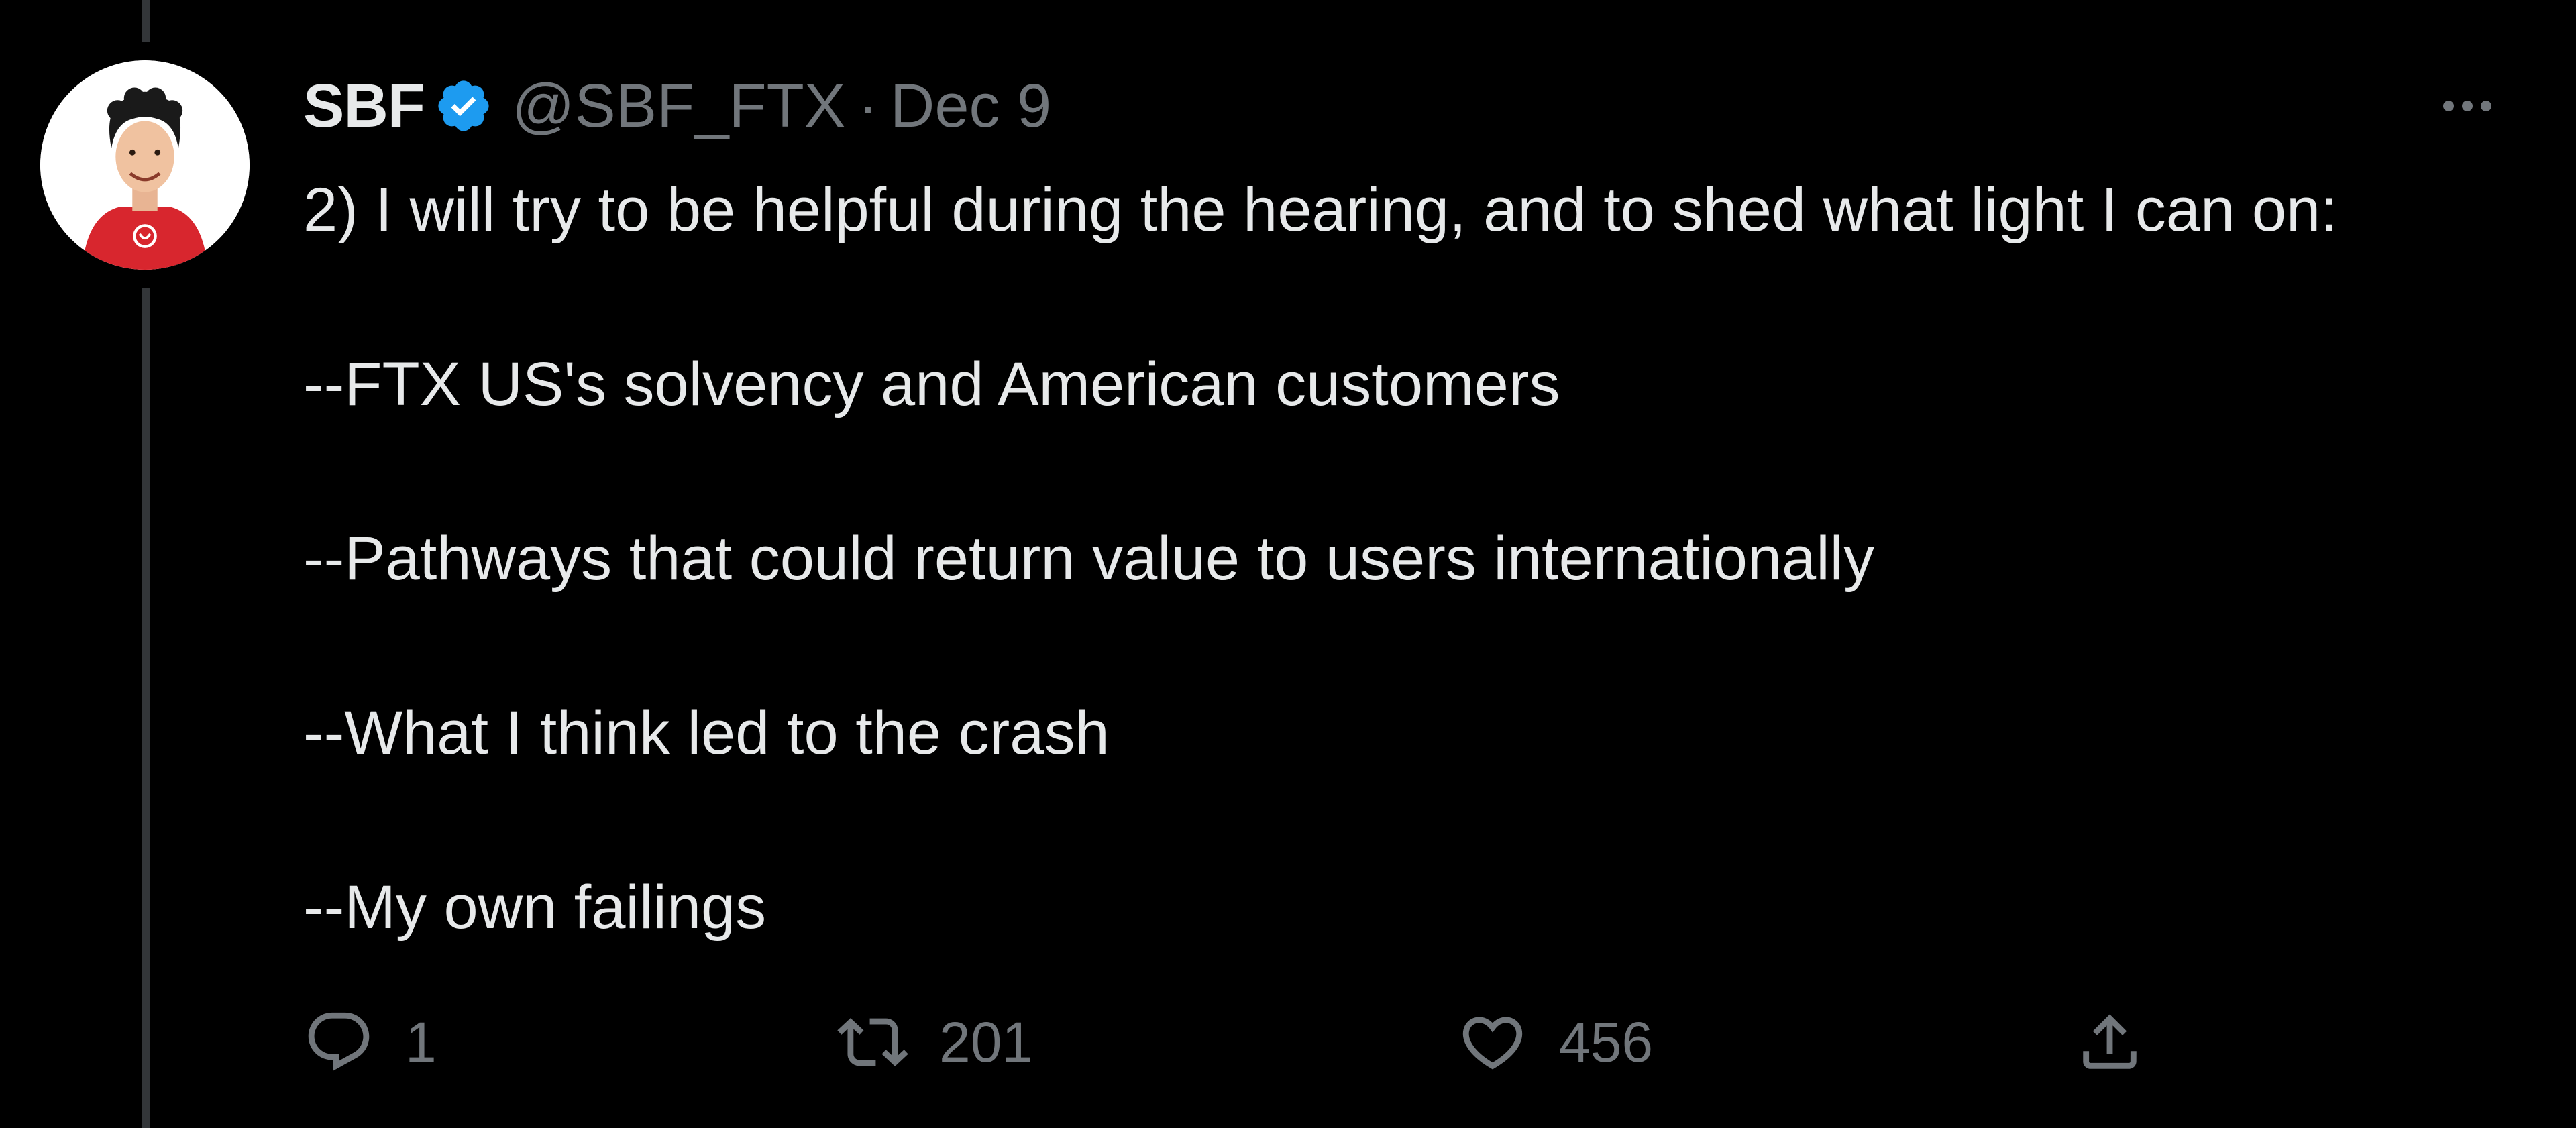 The width and height of the screenshot is (2576, 1128). I want to click on tweet-text-point: --What I think led to the crash, so click(706, 733).